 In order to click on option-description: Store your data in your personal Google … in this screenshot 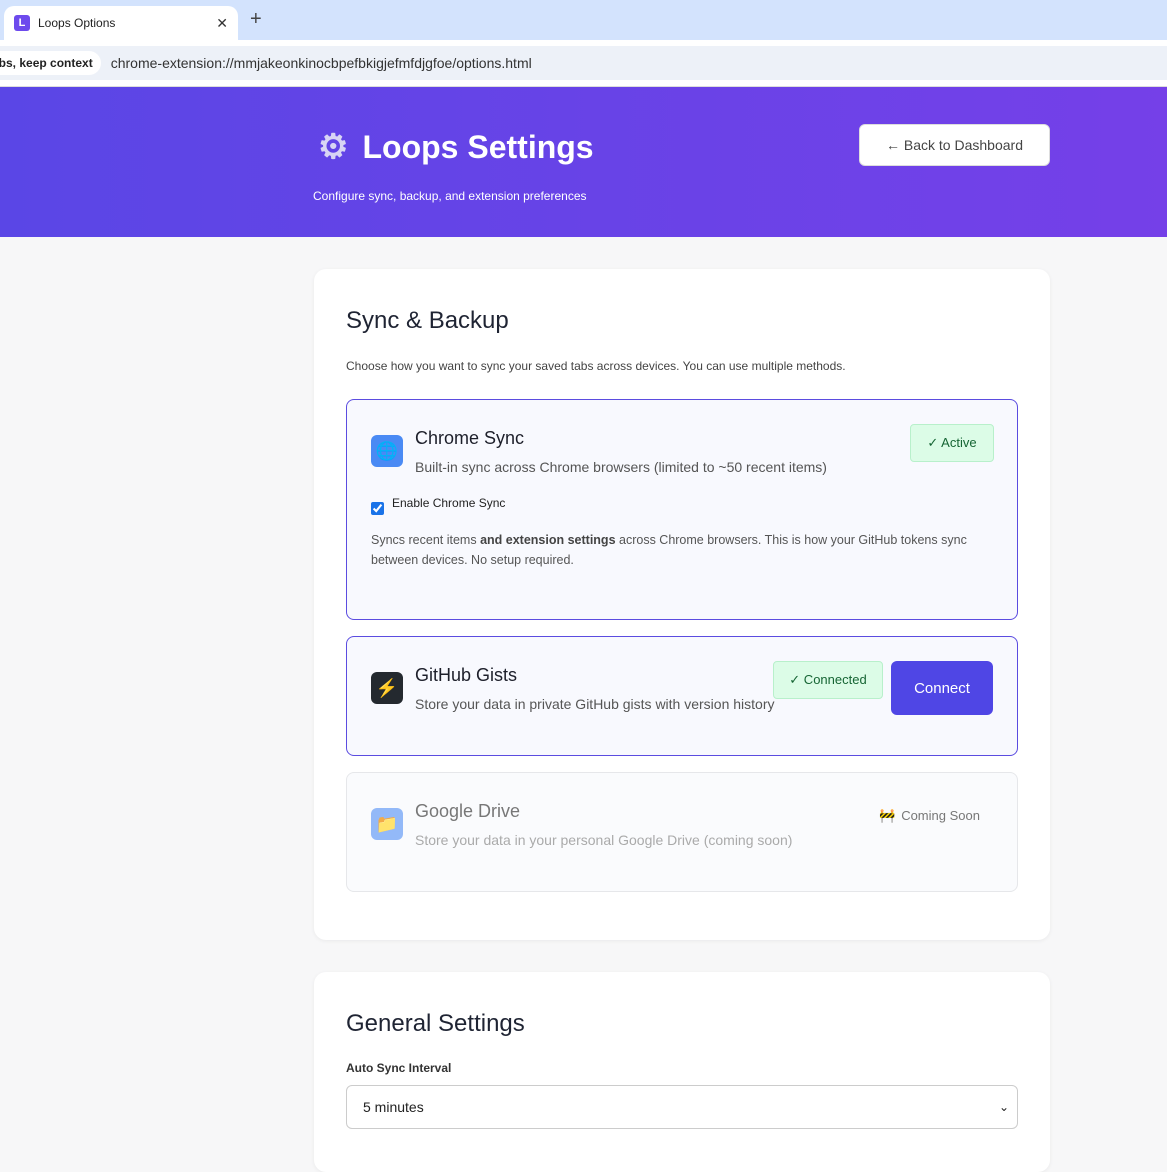, I will do `click(604, 840)`.